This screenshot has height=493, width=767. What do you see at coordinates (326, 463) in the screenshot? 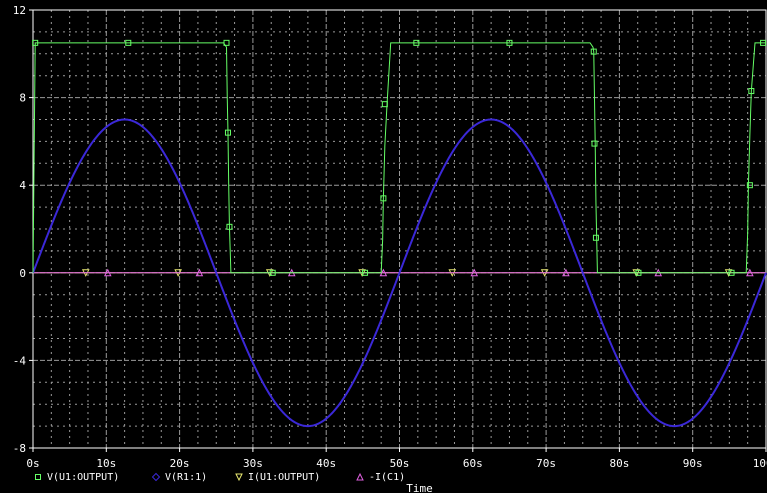
I see `x-tick-label: 40s` at bounding box center [326, 463].